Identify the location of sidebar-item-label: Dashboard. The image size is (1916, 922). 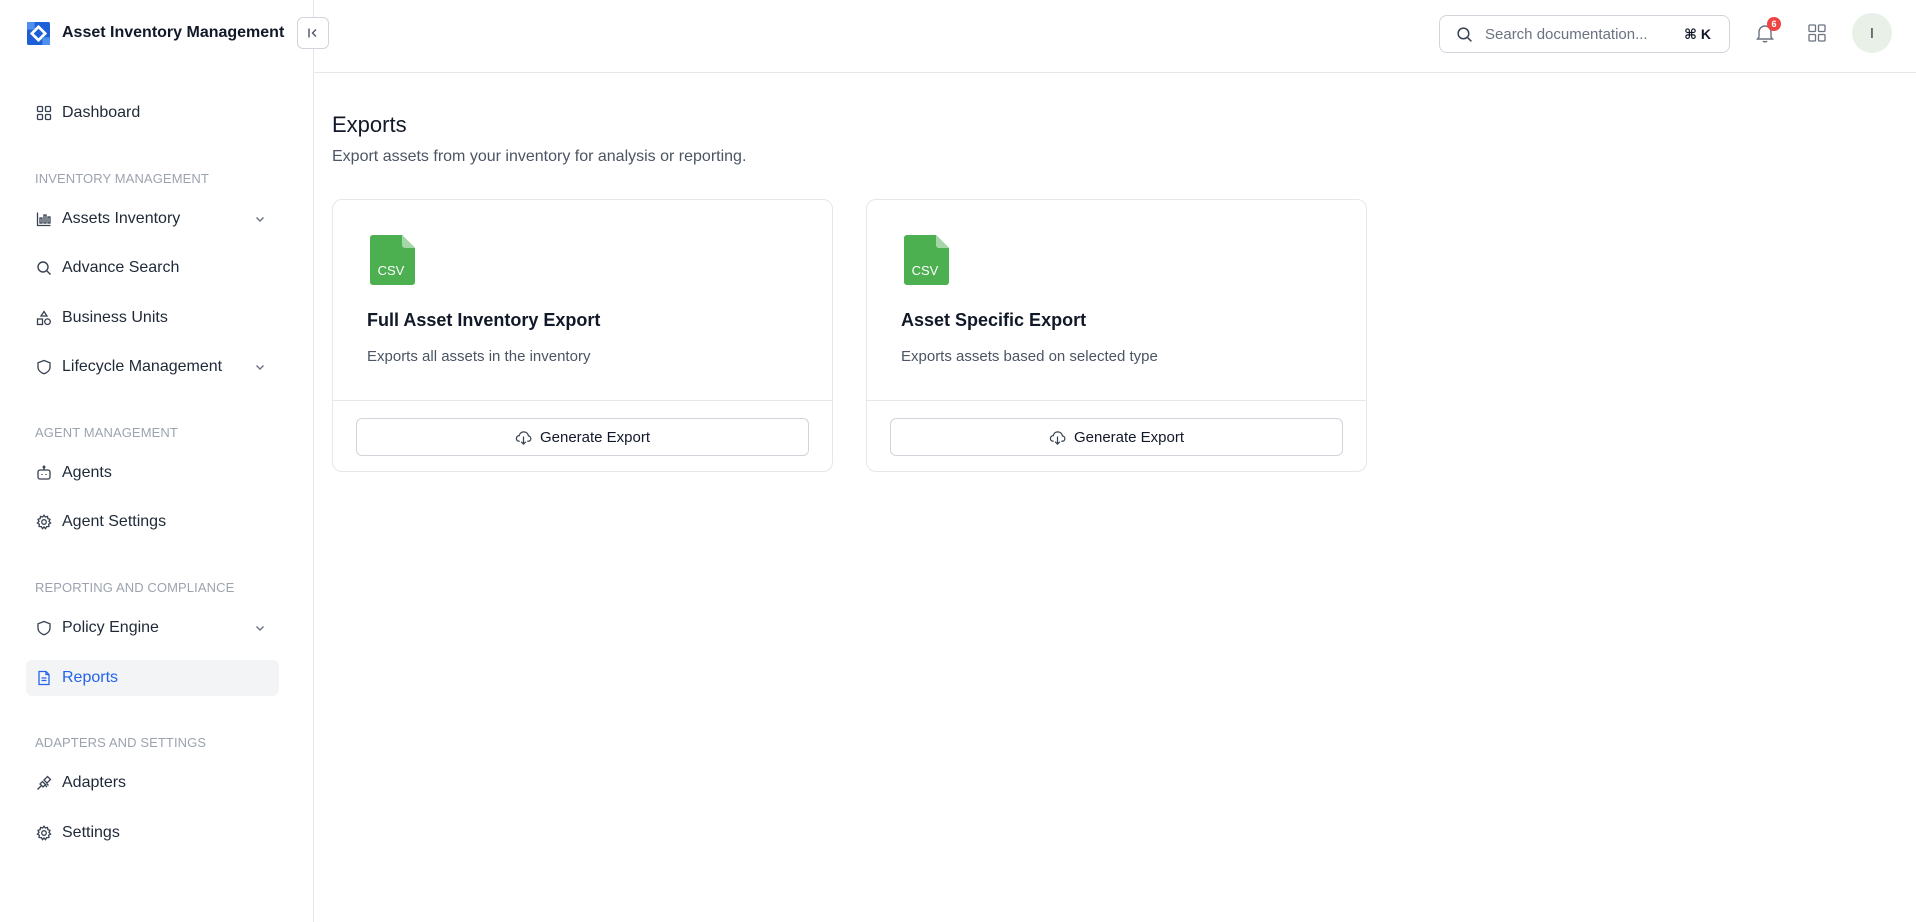
(101, 112).